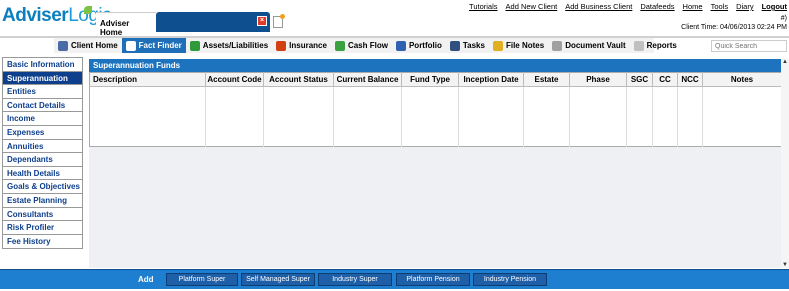 This screenshot has height=291, width=789. Describe the element at coordinates (657, 6) in the screenshot. I see `toplink-datafeeds: Datafeeds` at that location.